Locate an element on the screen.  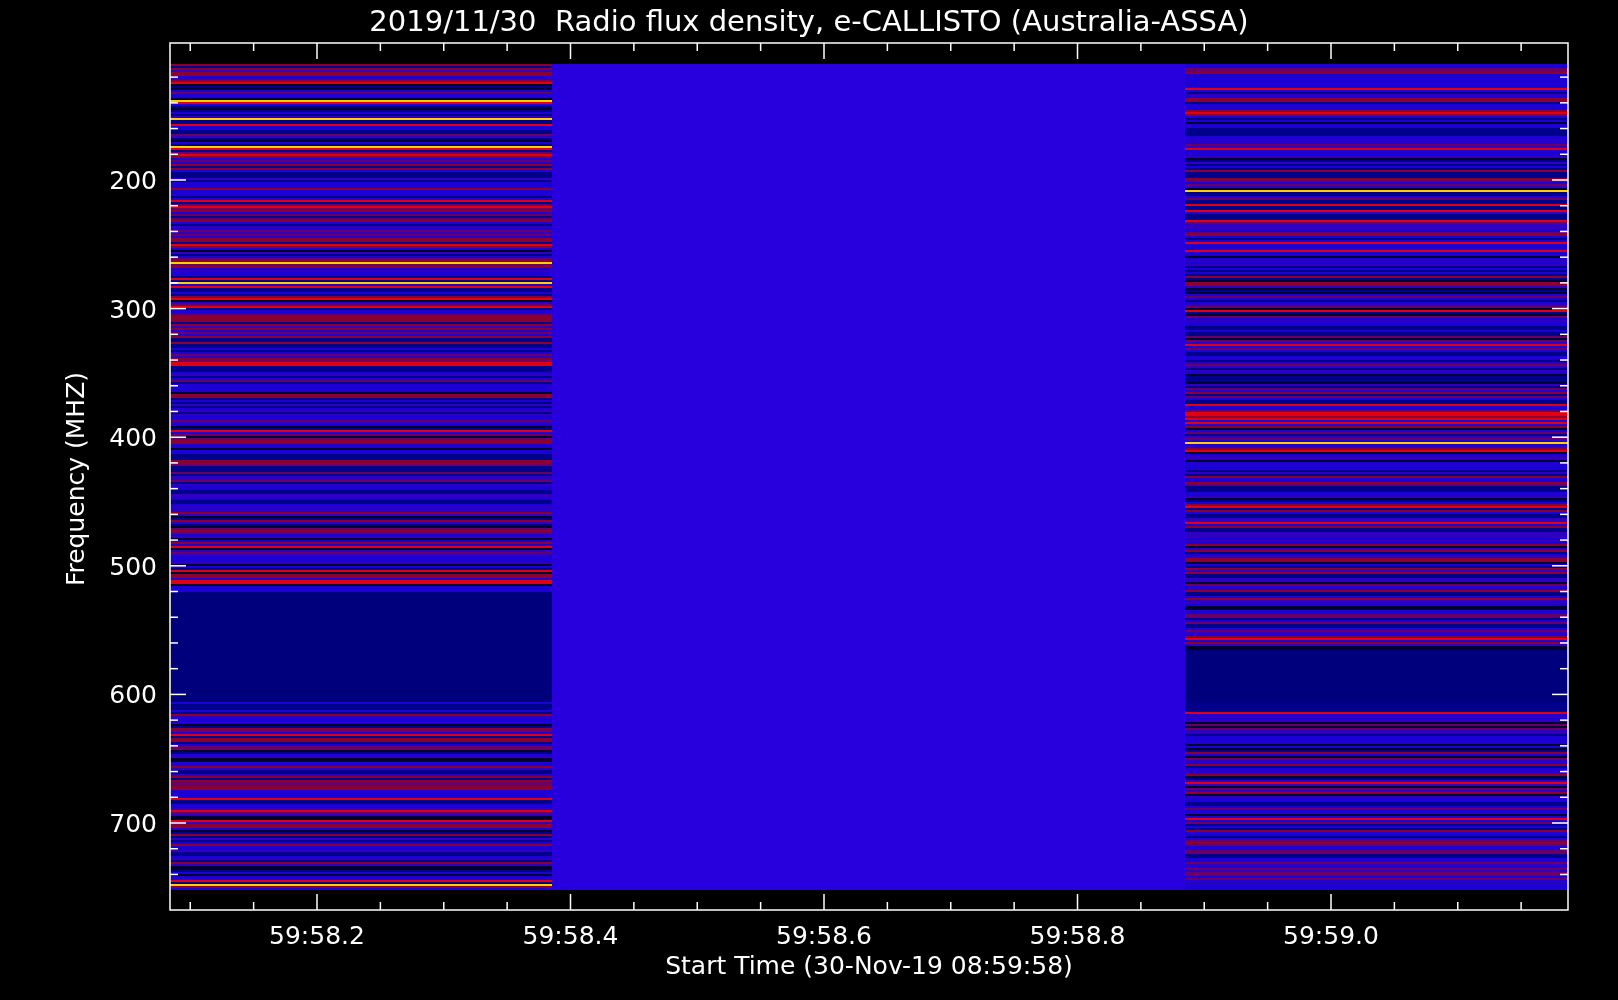
x-tick-label: 59:58.8 is located at coordinates (1077, 935).